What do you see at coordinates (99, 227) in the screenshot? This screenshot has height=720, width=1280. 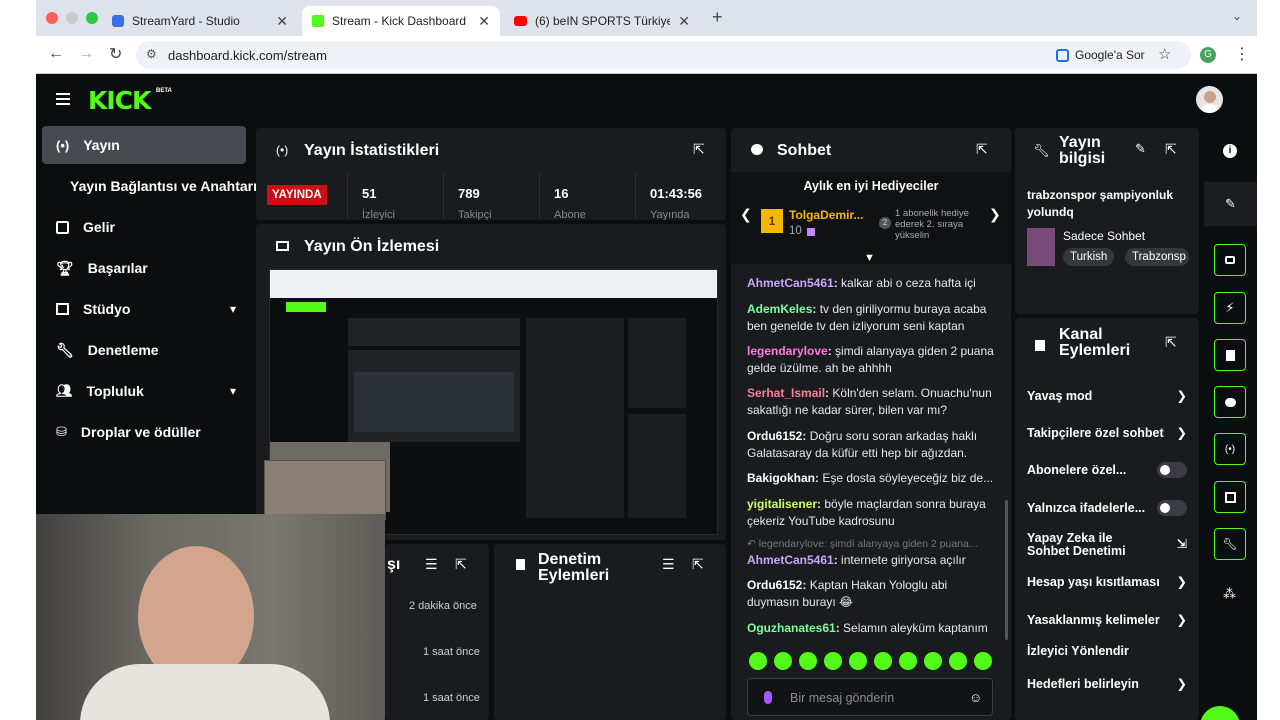 I see `sidebar-item-label: Gelir` at bounding box center [99, 227].